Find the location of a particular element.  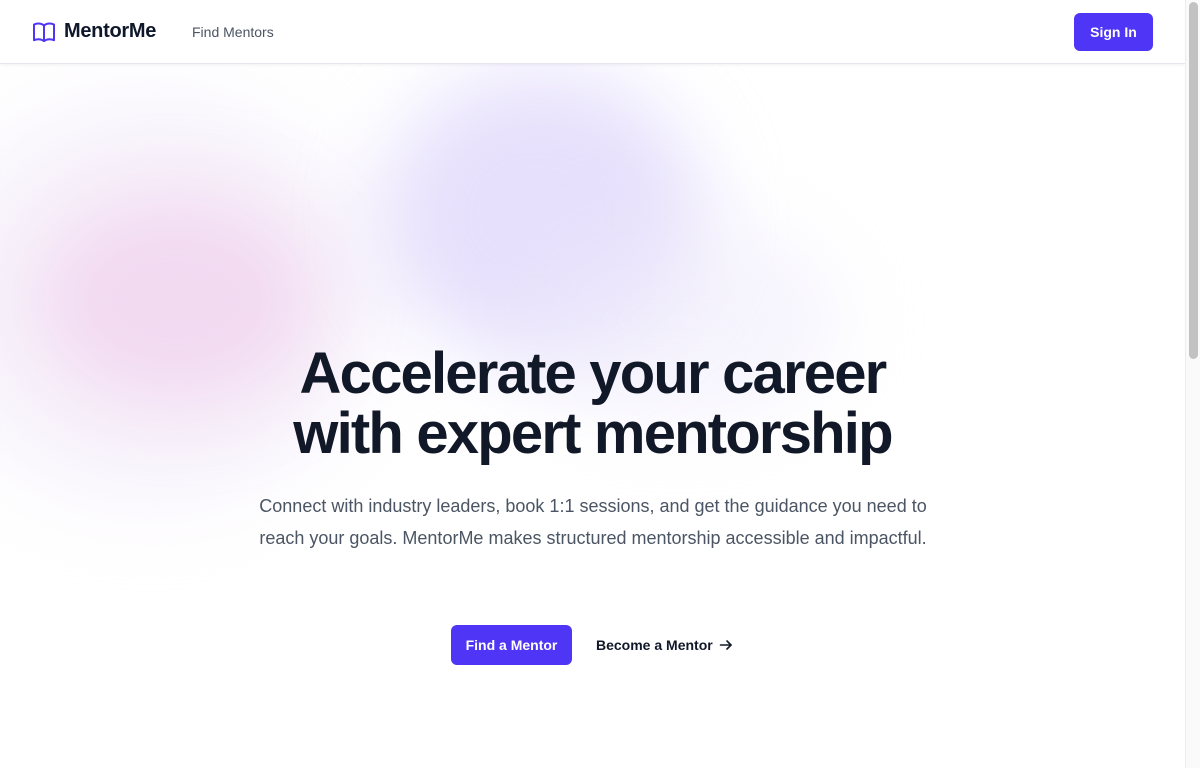

hero-background-blob-lavender is located at coordinates (540, 215).